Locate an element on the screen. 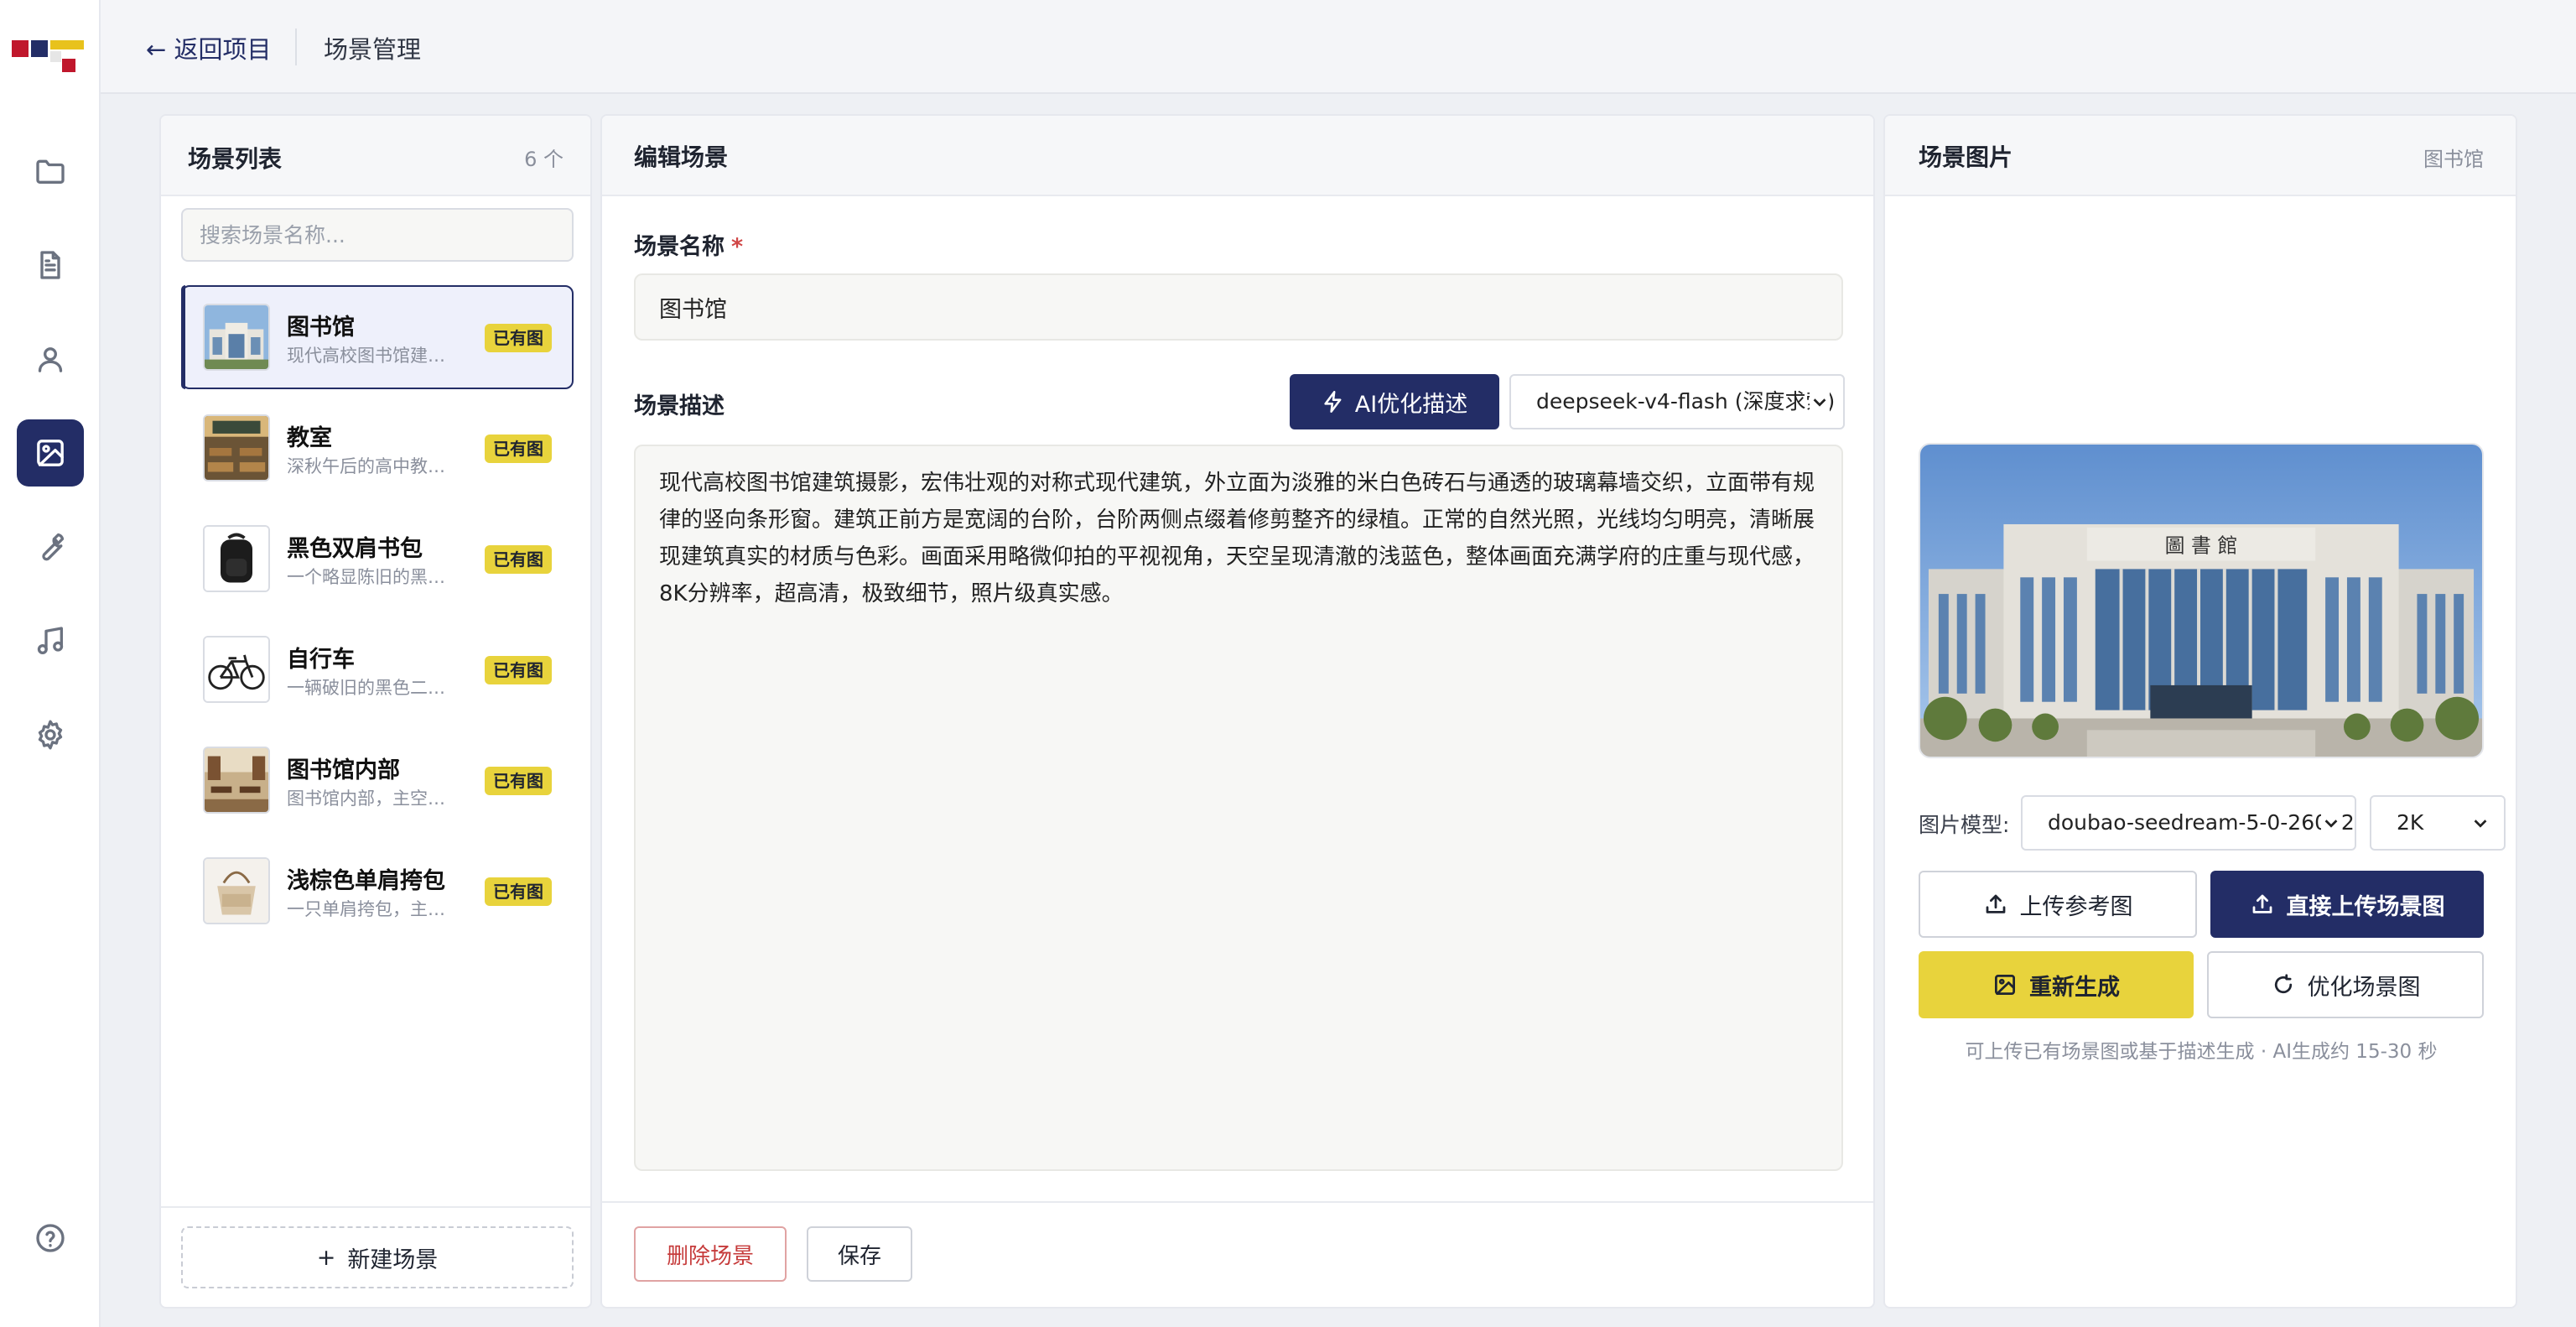  scene-image-tag: 图书馆 is located at coordinates (2453, 159).